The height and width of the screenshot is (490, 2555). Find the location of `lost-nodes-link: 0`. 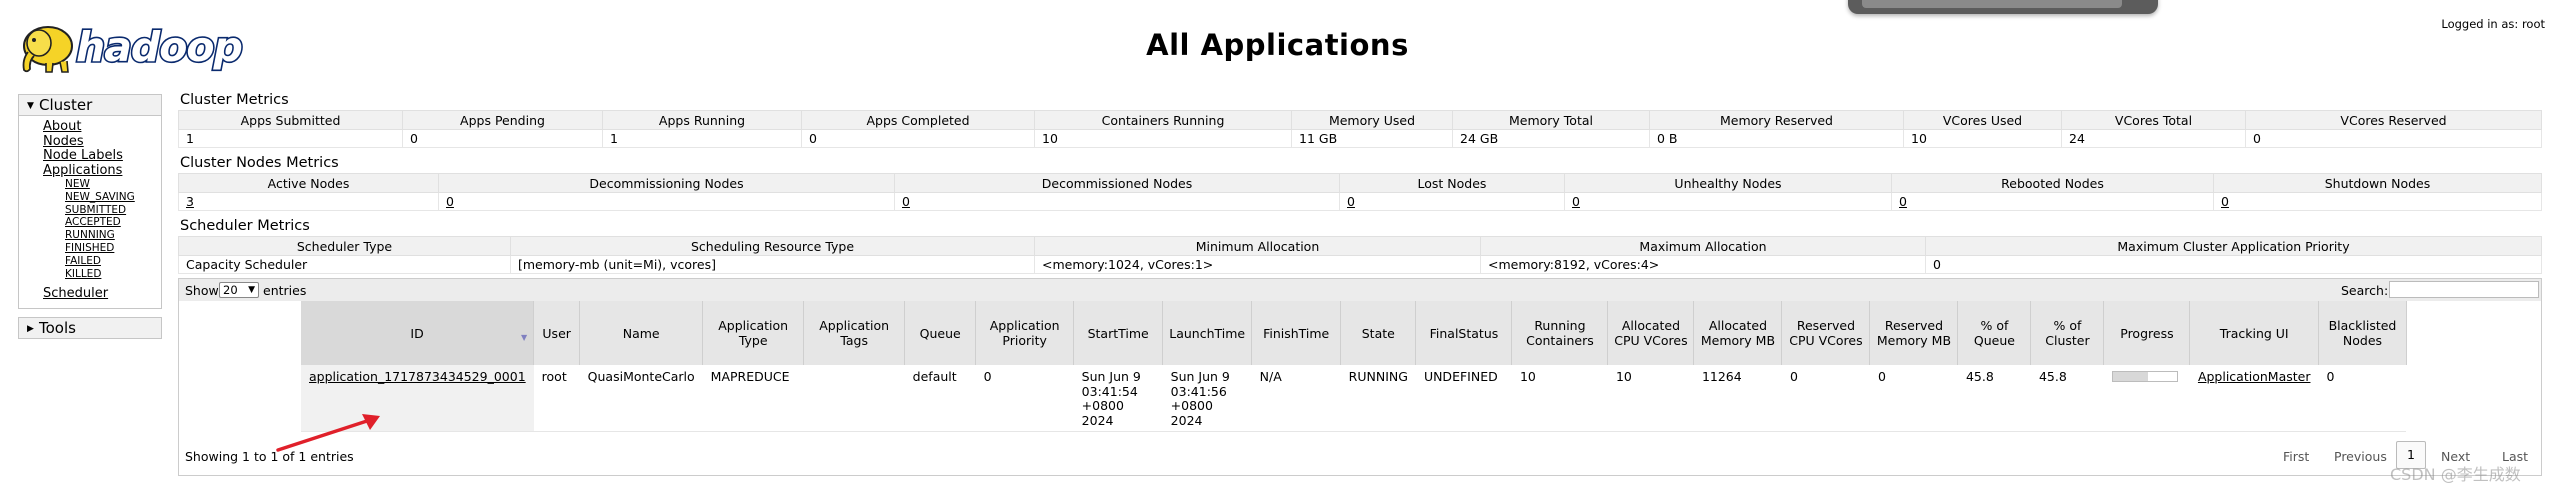

lost-nodes-link: 0 is located at coordinates (1452, 201).